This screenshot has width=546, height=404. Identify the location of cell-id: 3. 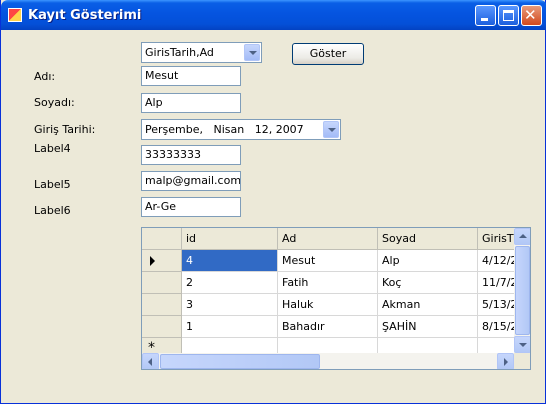
(230, 305).